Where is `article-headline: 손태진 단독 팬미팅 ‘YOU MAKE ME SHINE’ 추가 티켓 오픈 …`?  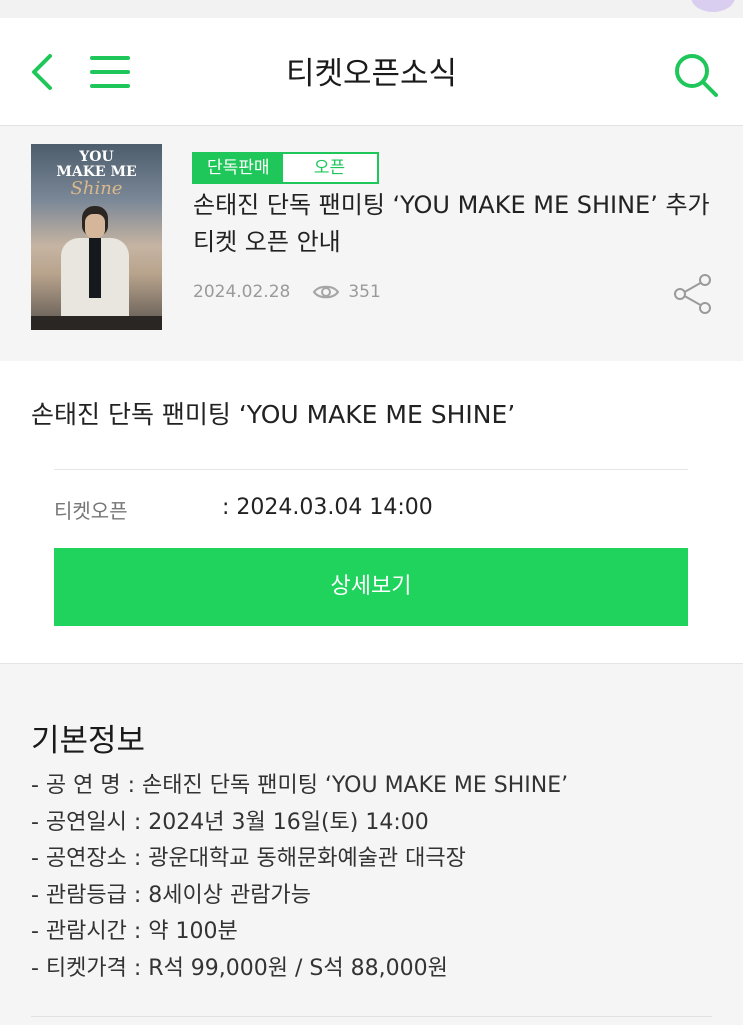
article-headline: 손태진 단독 팬미팅 ‘YOU MAKE ME SHINE’ 추가 티켓 오픈 … is located at coordinates (458, 224).